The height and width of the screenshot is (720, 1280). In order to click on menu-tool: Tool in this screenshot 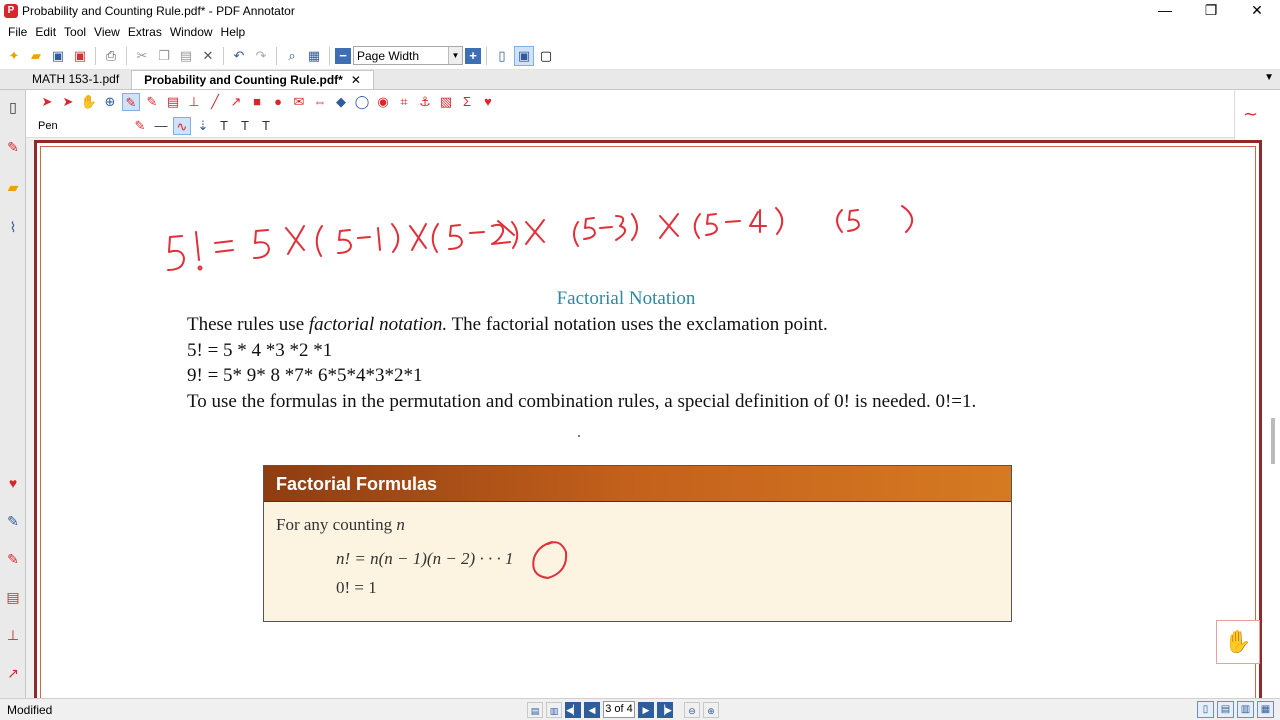, I will do `click(75, 32)`.